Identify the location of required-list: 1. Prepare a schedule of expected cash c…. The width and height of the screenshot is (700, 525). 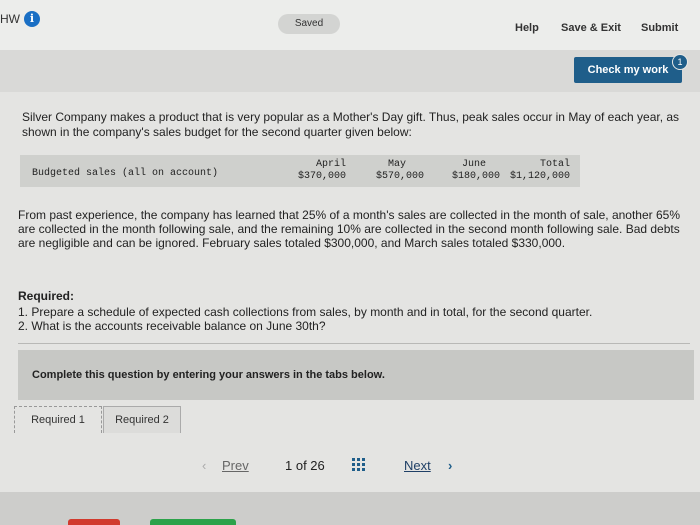
(354, 319).